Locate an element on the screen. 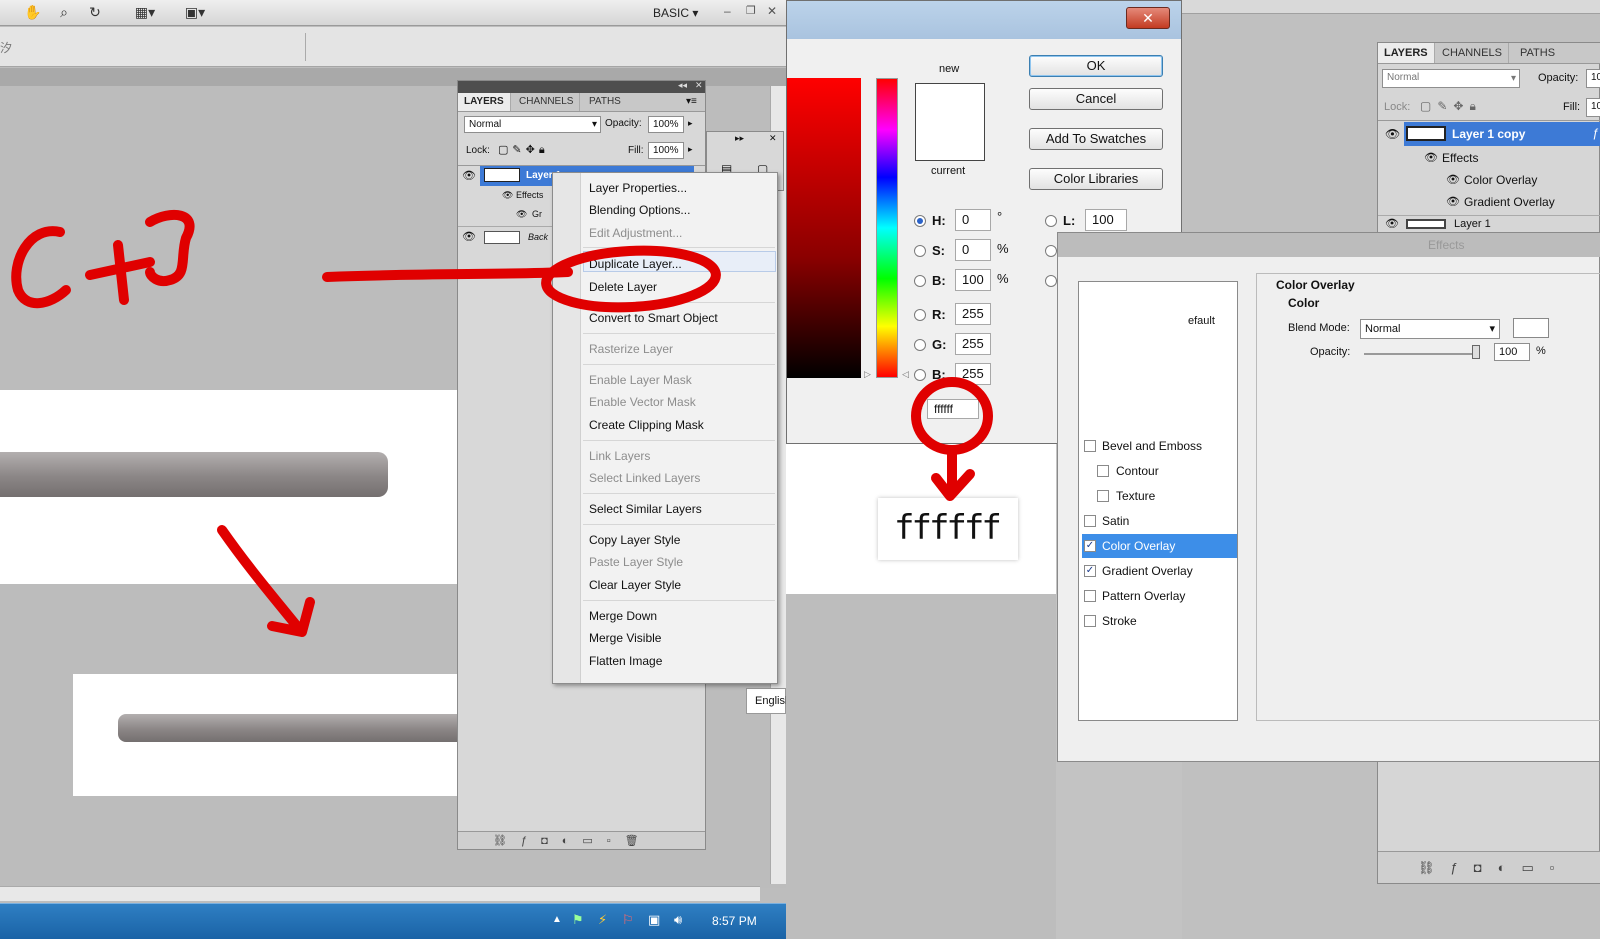 This screenshot has width=1600, height=939. annotation-arrow-line is located at coordinates (447, 274).